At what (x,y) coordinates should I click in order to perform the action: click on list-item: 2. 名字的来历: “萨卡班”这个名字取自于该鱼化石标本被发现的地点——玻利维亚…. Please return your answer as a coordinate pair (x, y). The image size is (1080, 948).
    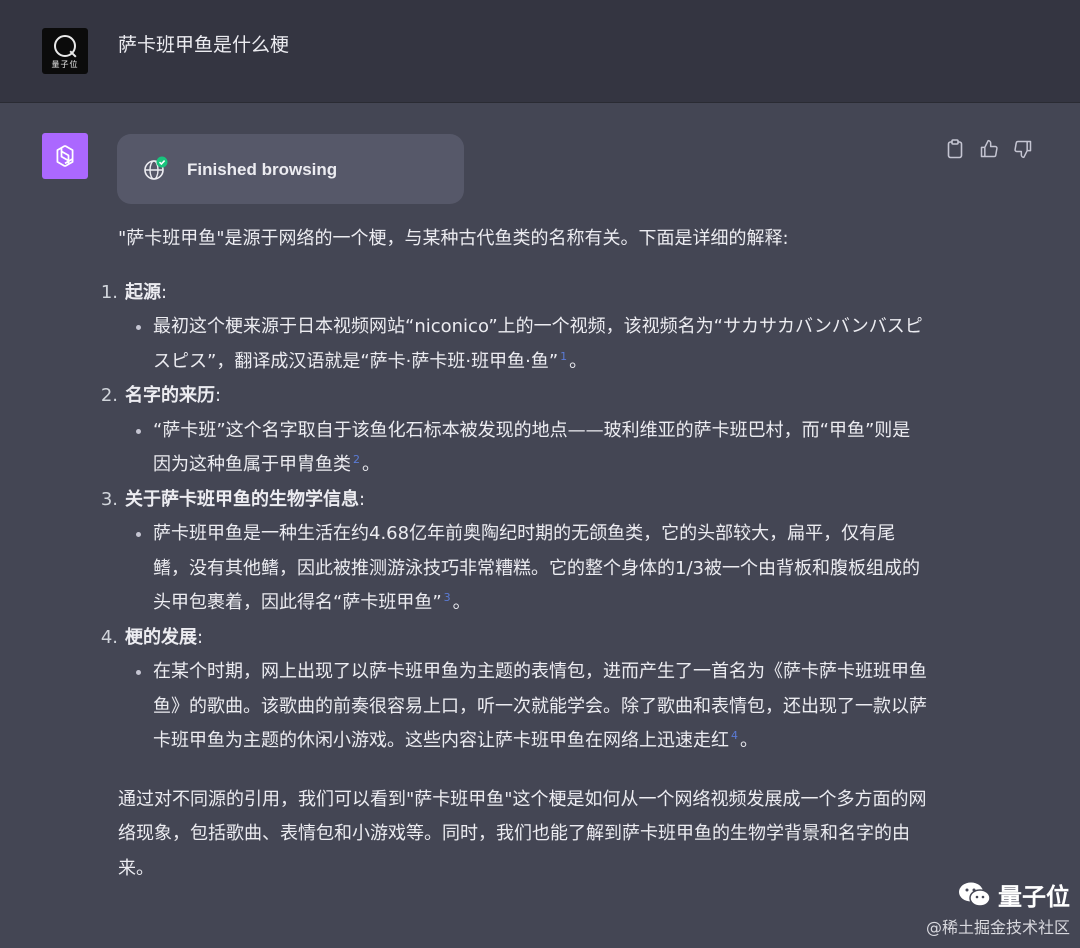
    Looking at the image, I should click on (513, 431).